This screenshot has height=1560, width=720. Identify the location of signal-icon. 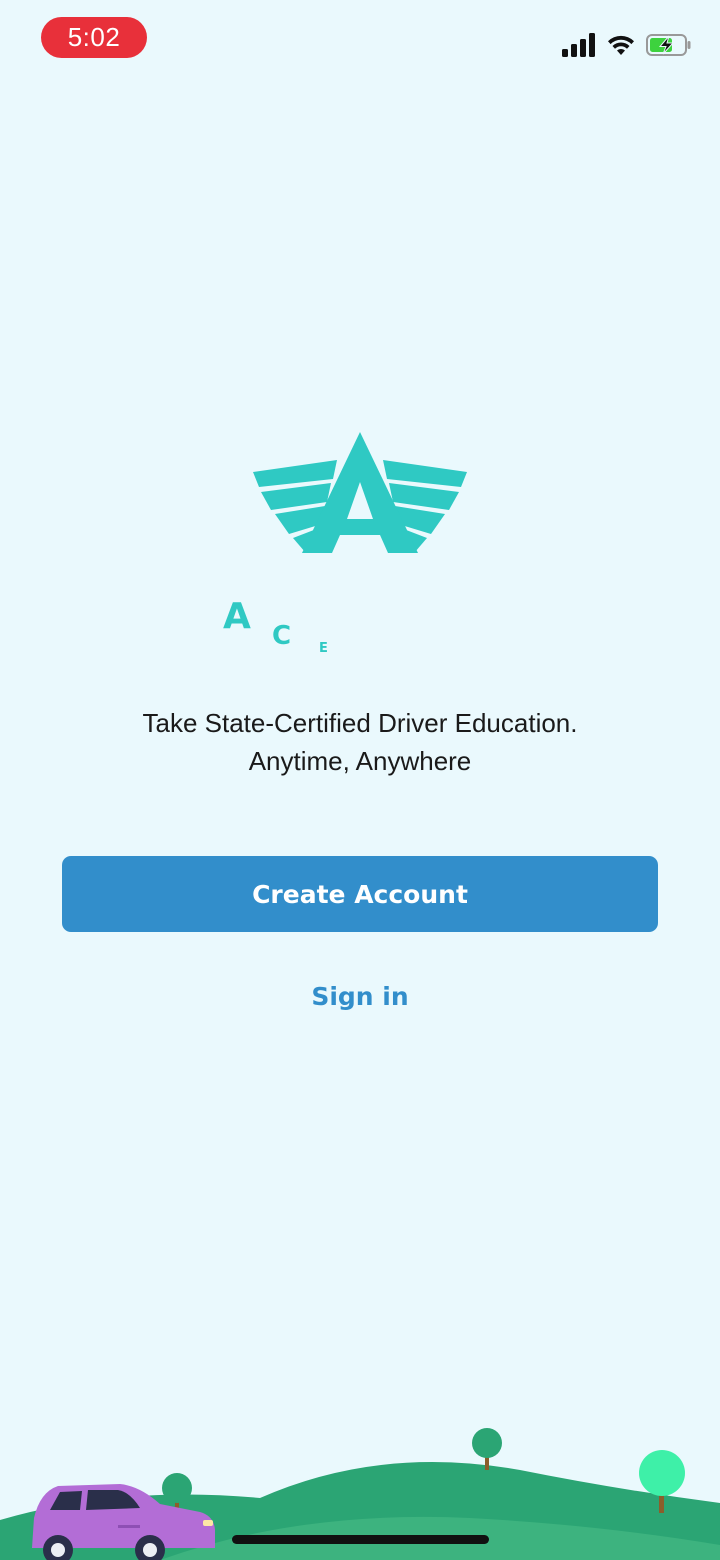
(578, 45).